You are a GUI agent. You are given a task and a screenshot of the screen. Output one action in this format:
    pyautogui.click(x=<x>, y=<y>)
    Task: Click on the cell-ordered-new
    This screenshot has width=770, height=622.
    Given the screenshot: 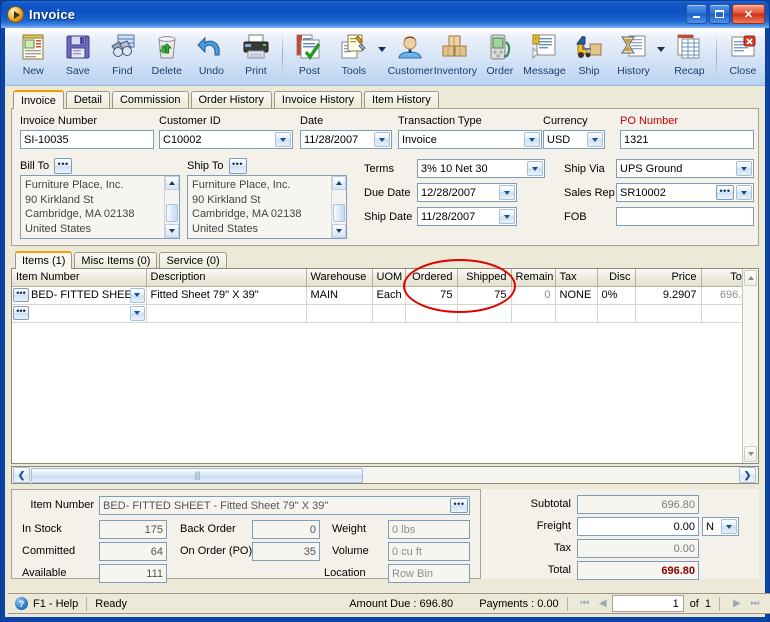 What is the action you would take?
    pyautogui.click(x=431, y=313)
    